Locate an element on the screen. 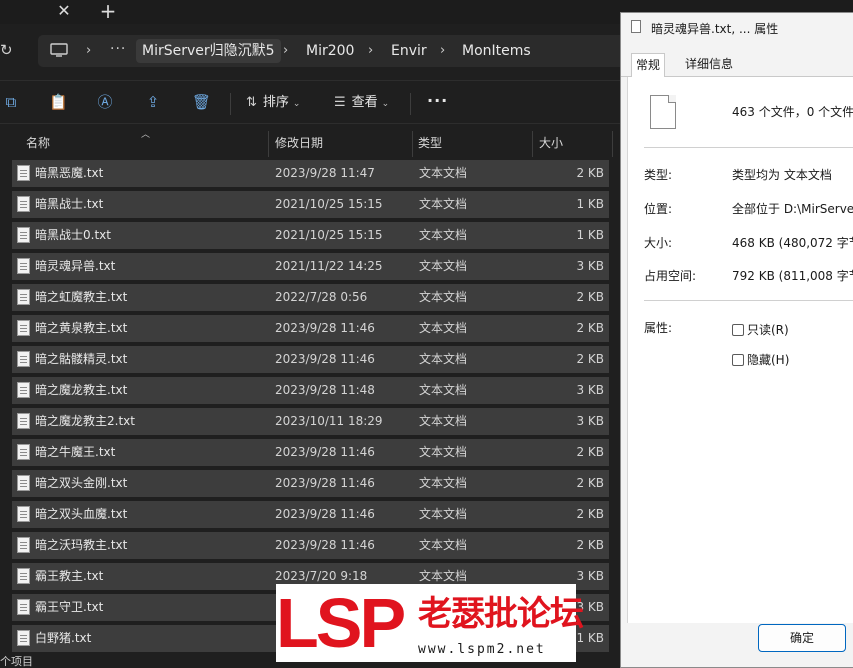 The height and width of the screenshot is (668, 853). file-row: 暗之沃玛教主.txt 2023/9/28 11:46 文本文档 2 KB is located at coordinates (310, 545).